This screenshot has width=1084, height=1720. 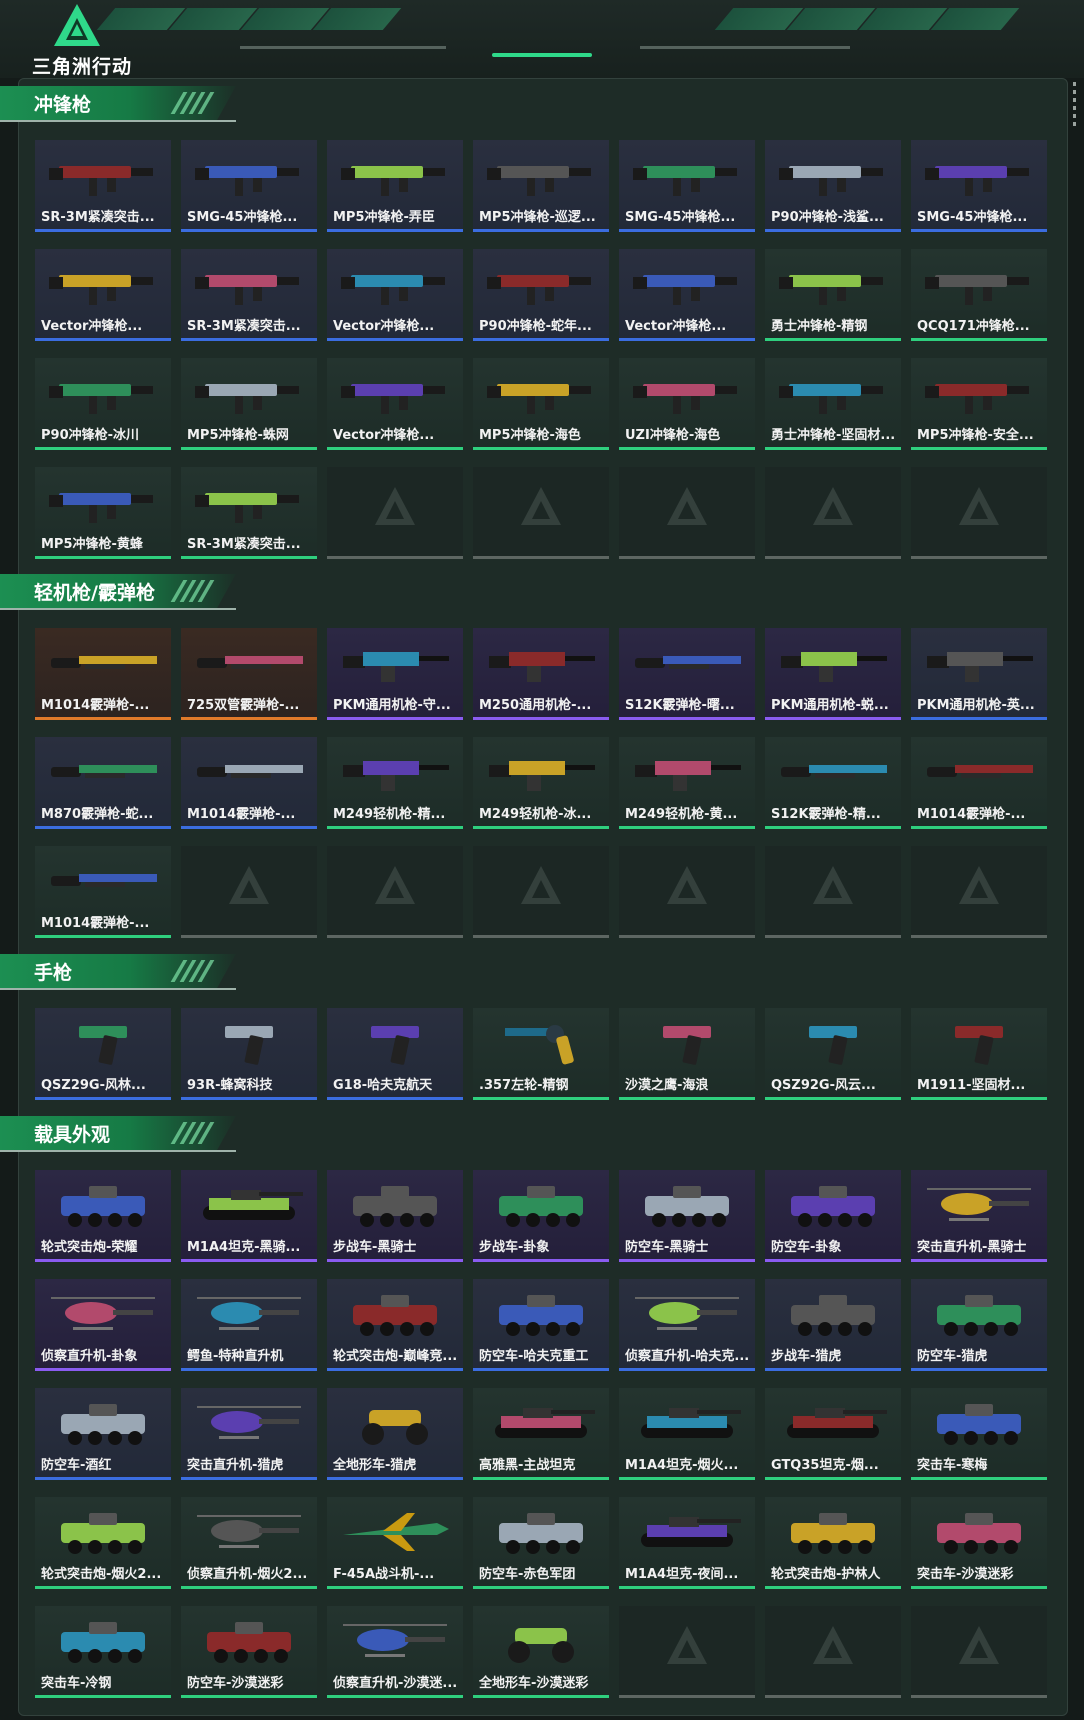 I want to click on skin-card: MP5冲锋枪-海色, so click(x=541, y=404).